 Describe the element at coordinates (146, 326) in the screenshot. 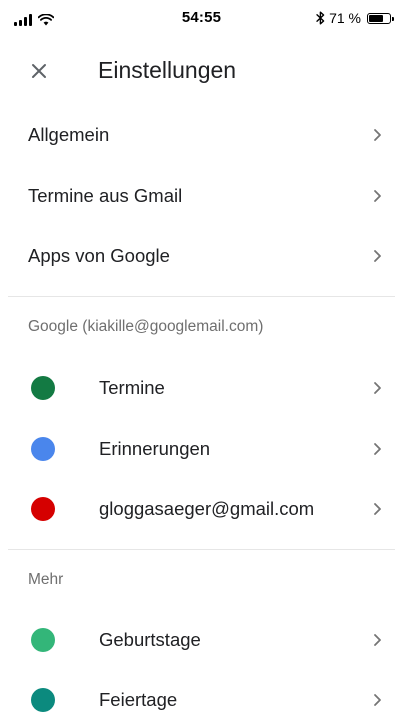

I see `account-section-header: Google (kiakille@googlemail.com)` at that location.